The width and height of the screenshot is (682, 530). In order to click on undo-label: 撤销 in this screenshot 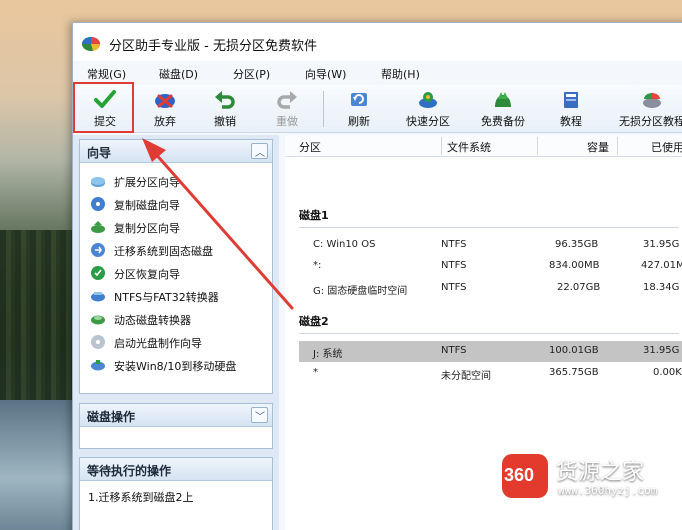, I will do `click(225, 121)`.